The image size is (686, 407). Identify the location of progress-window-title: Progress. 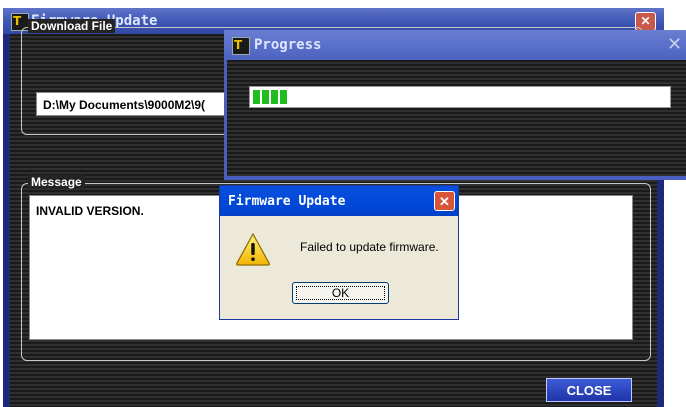
(288, 45).